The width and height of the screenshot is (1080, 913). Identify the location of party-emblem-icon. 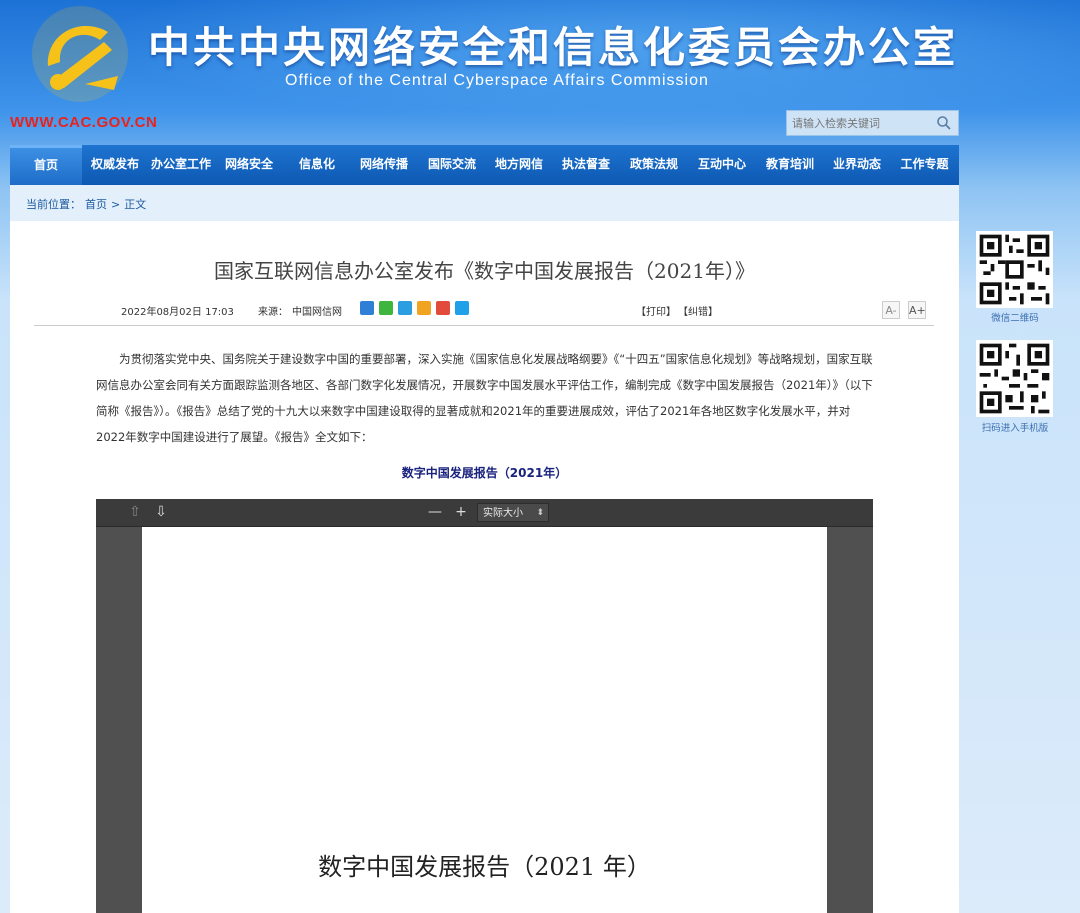
(80, 54).